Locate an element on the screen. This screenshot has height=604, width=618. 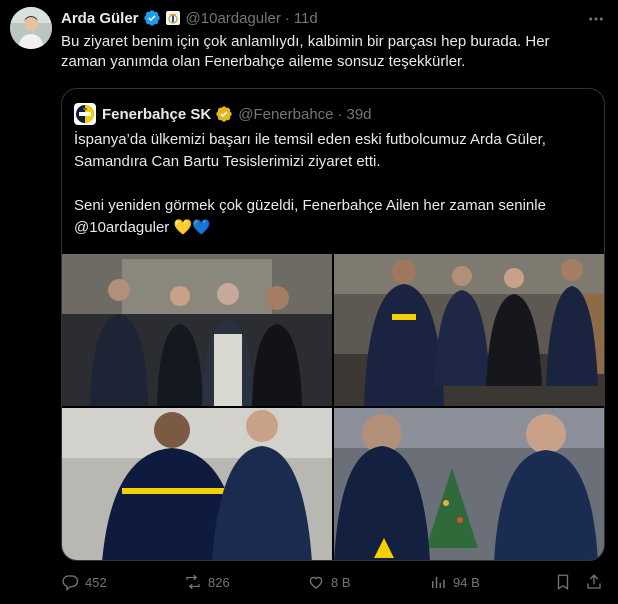
repost-icon is located at coordinates (193, 582).